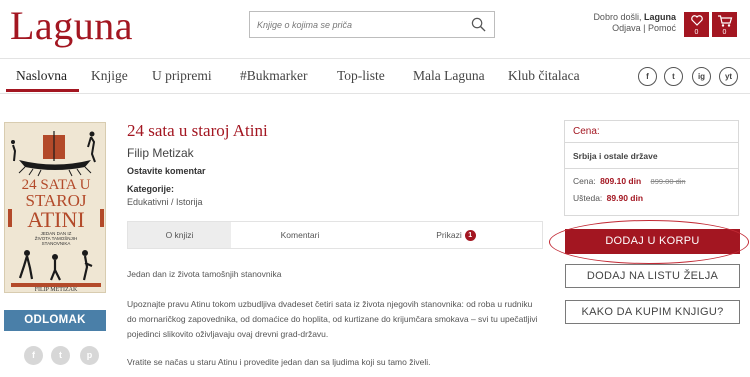 This screenshot has height=377, width=750. I want to click on heart-icon, so click(696, 20).